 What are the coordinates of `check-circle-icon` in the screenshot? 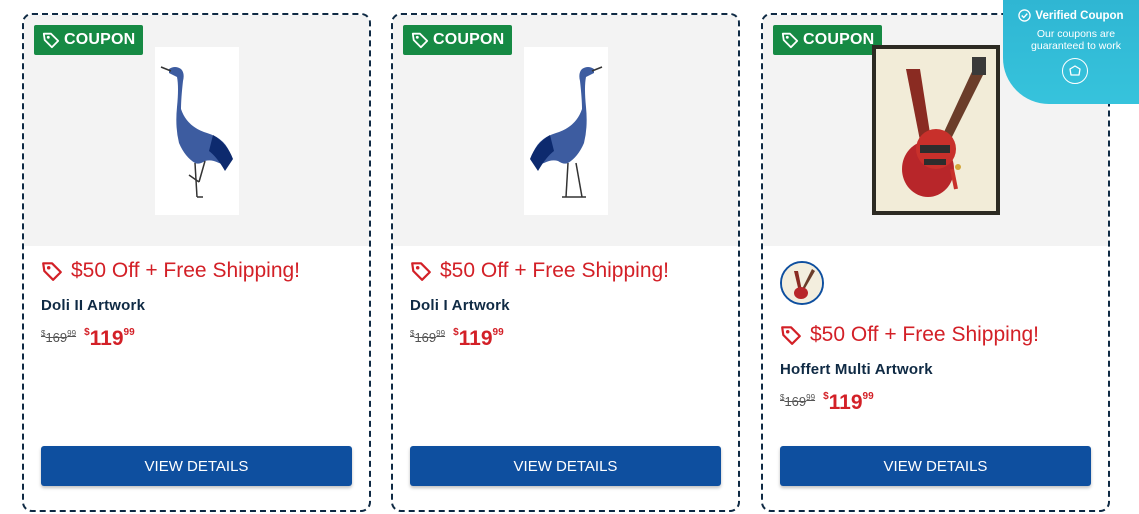 It's located at (1025, 15).